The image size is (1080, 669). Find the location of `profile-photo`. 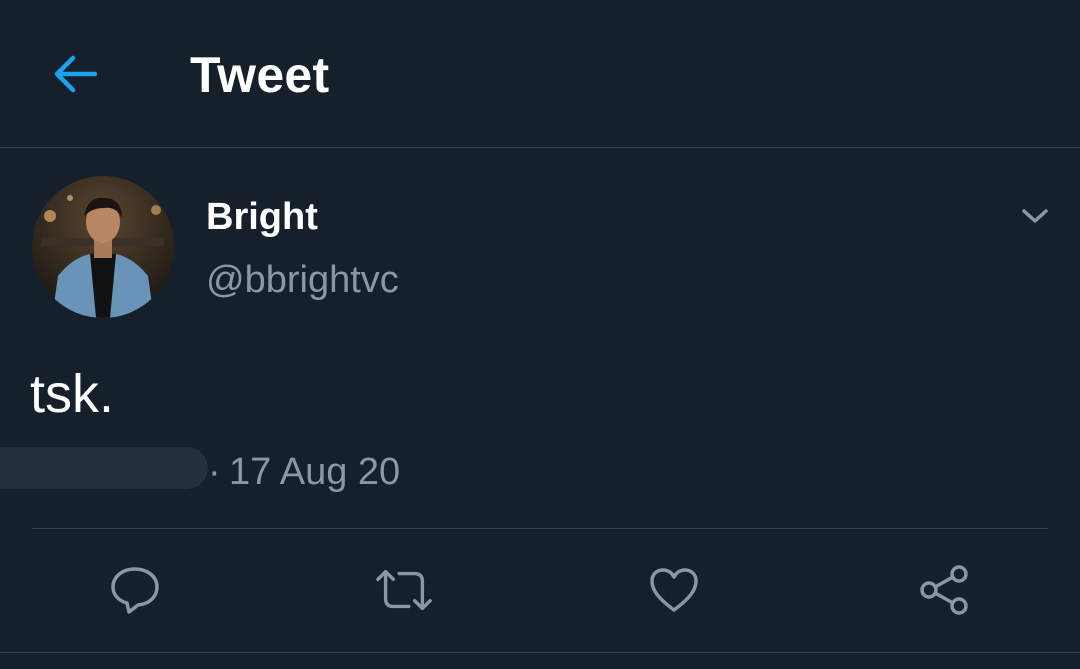

profile-photo is located at coordinates (103, 247).